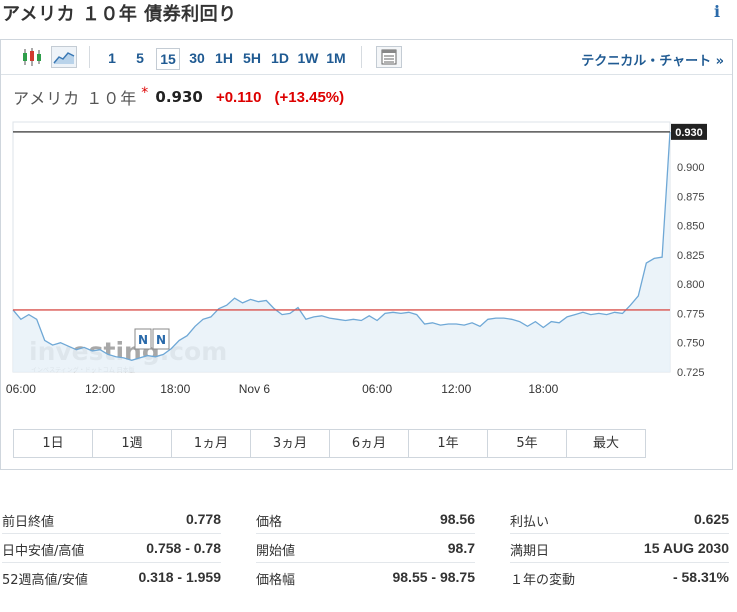 The width and height of the screenshot is (737, 612). Describe the element at coordinates (365, 519) in the screenshot. I see `stat-row: 価格 98.56` at that location.